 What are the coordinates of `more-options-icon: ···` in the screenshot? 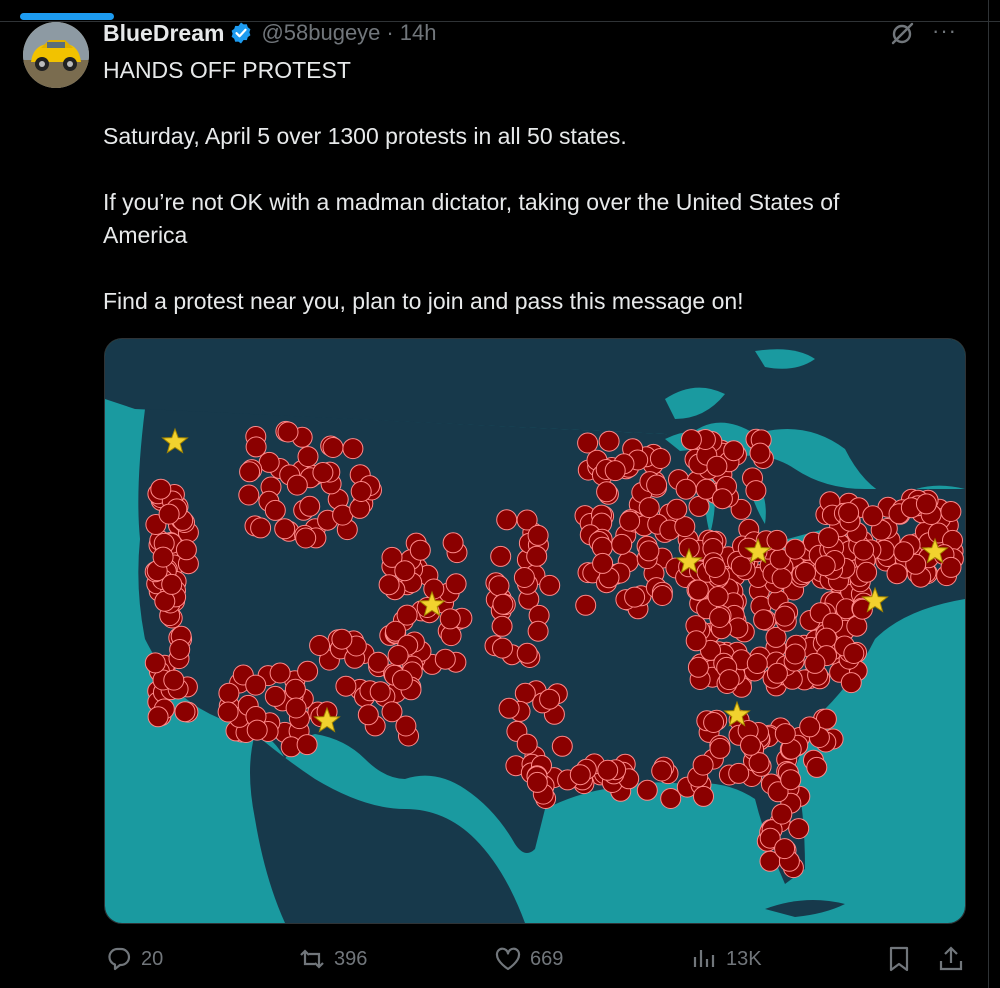 It's located at (944, 31).